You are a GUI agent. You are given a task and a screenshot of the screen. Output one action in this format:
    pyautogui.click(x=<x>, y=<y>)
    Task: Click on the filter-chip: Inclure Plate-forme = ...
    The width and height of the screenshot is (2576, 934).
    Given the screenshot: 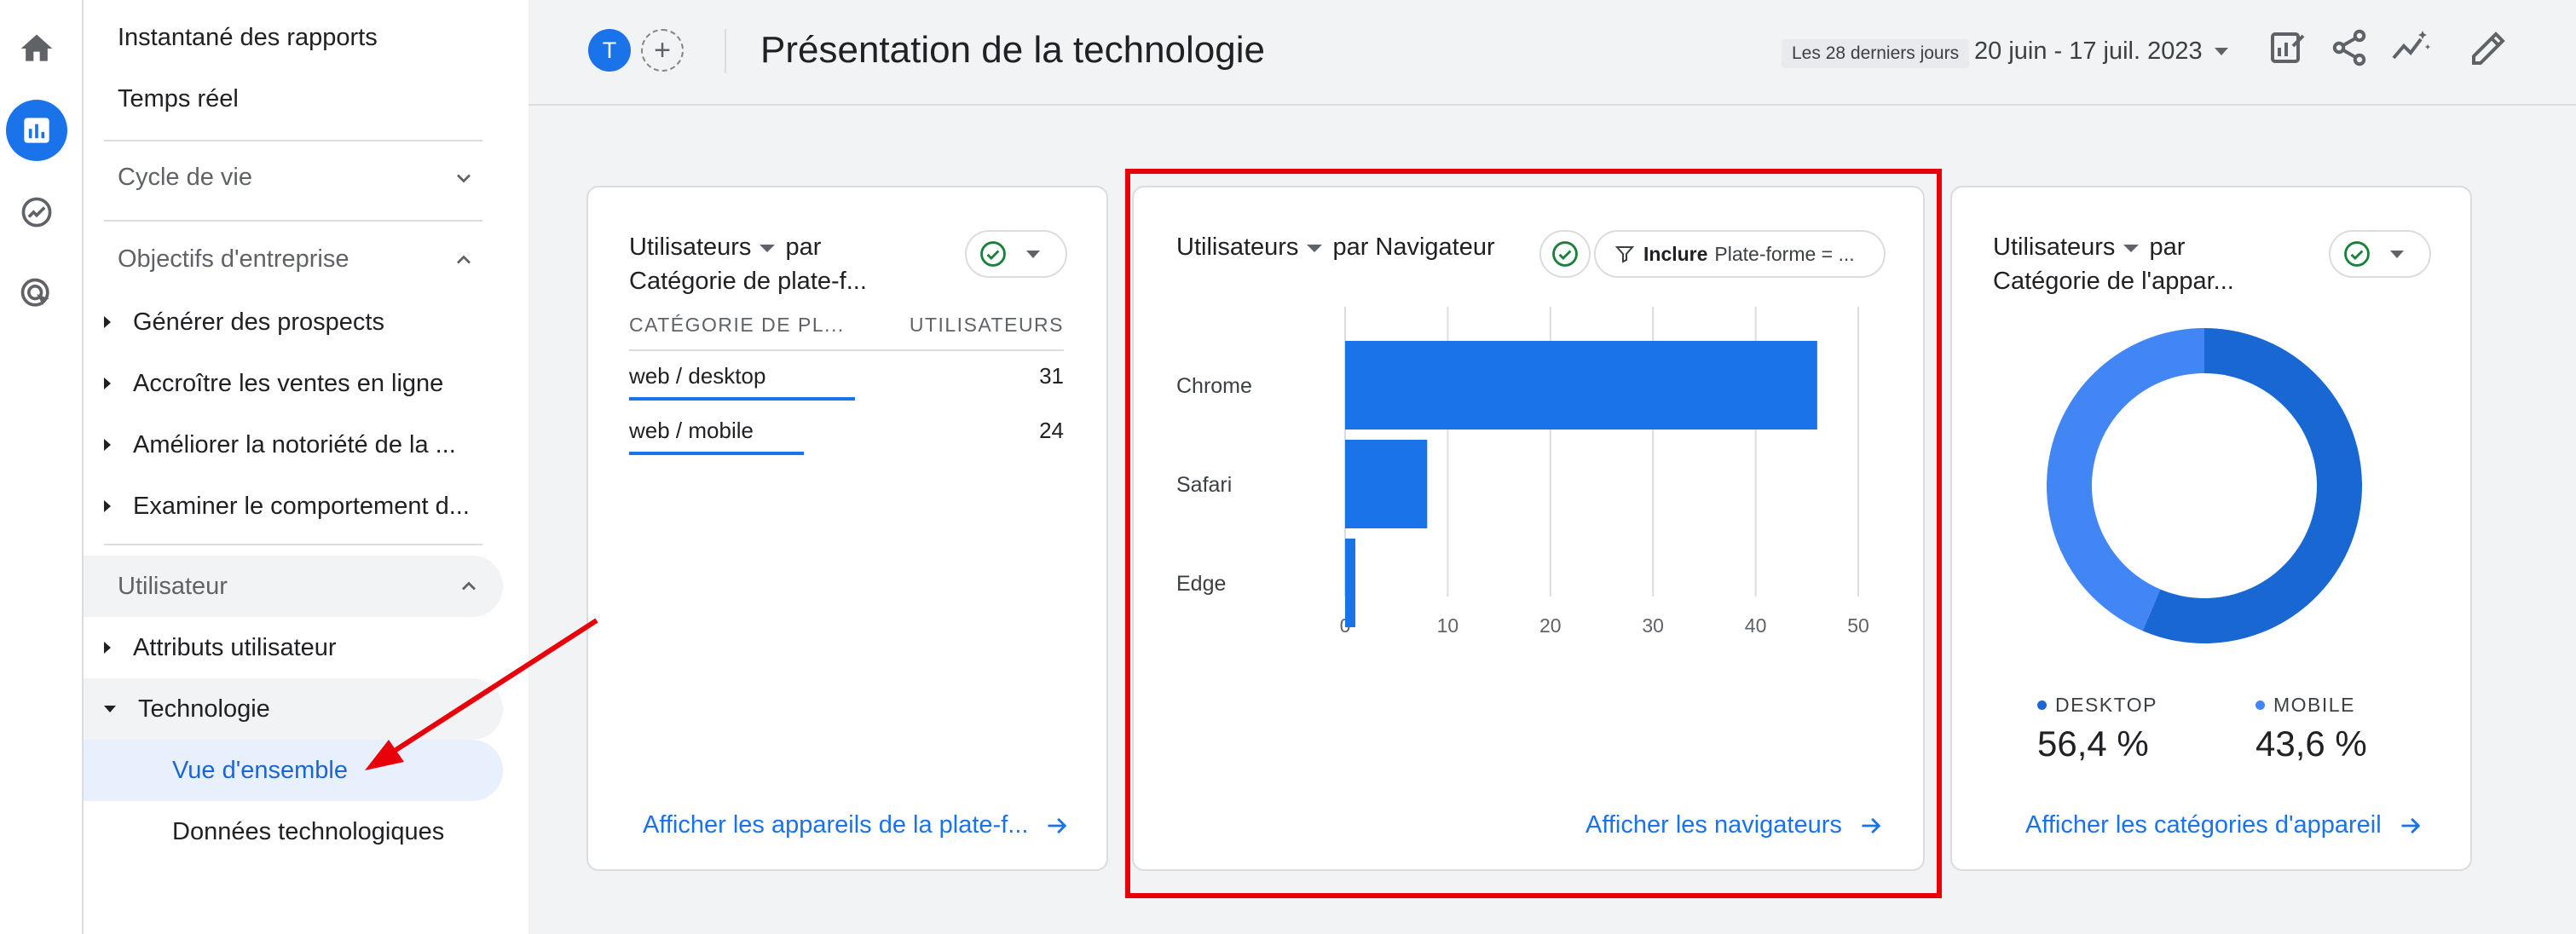 What is the action you would take?
    pyautogui.click(x=1740, y=254)
    